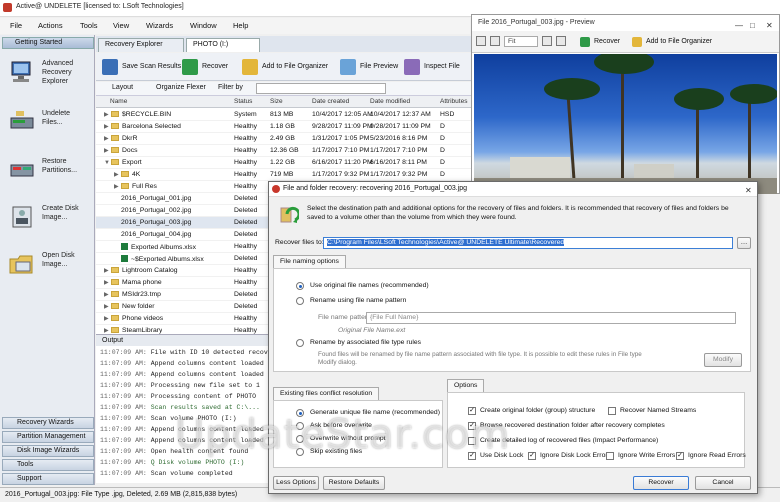  What do you see at coordinates (156, 198) in the screenshot?
I see `file-name: 2016_Portugal_001.jpg` at bounding box center [156, 198].